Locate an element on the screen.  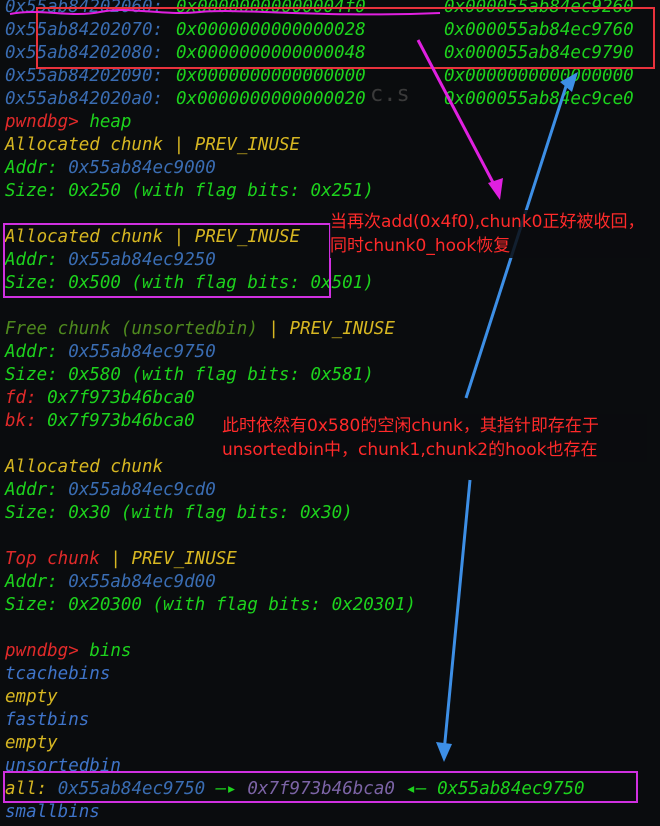
magenta-arrow-head is located at coordinates (495, 189).